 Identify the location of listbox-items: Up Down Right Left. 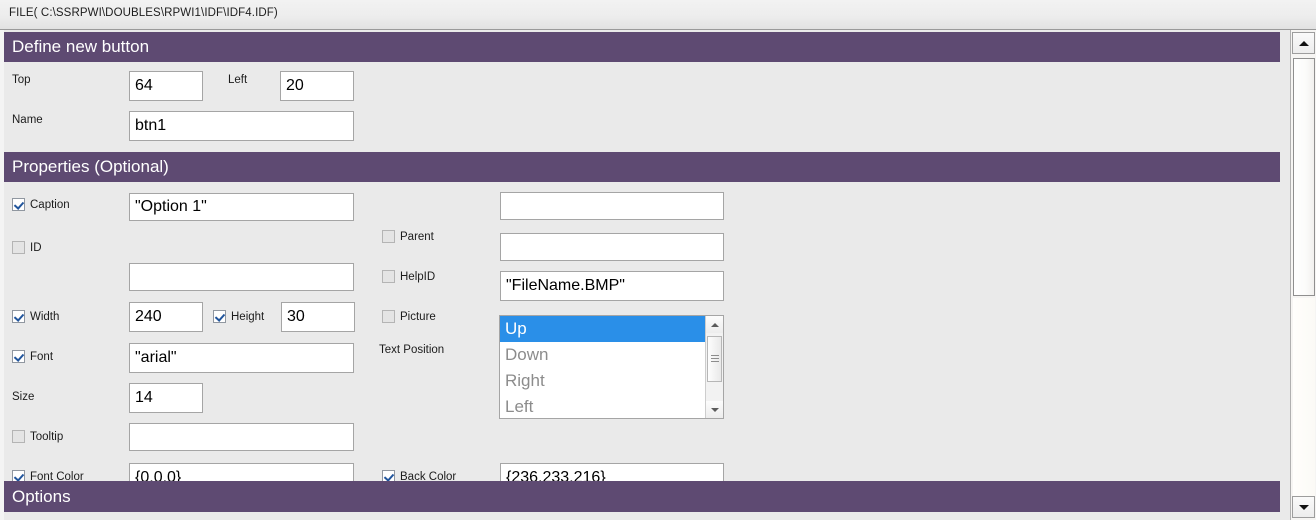
(602, 367).